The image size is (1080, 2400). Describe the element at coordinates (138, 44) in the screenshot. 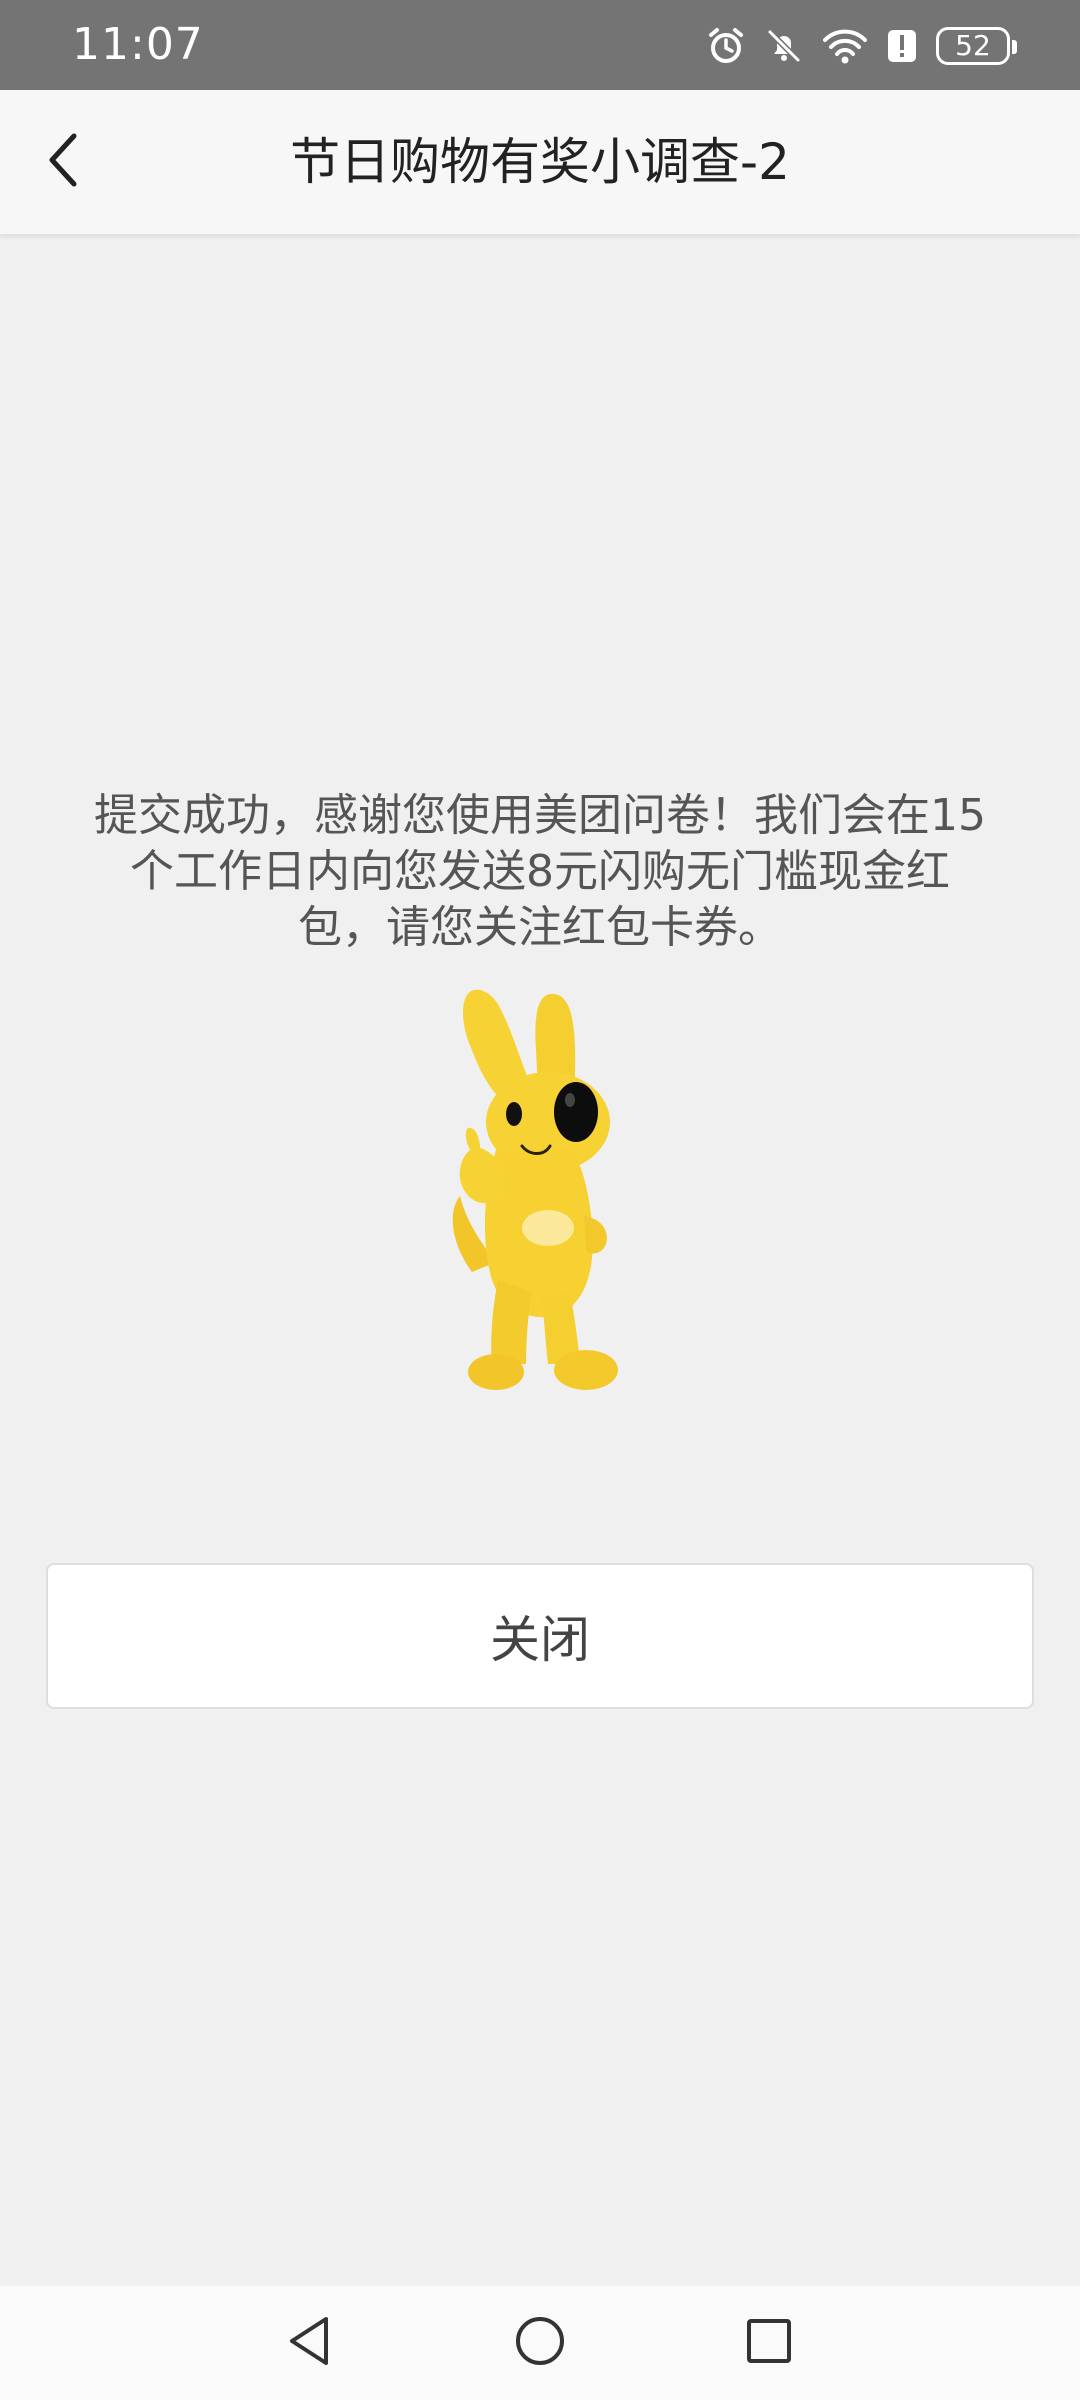

I see `status-time: 11:07` at that location.